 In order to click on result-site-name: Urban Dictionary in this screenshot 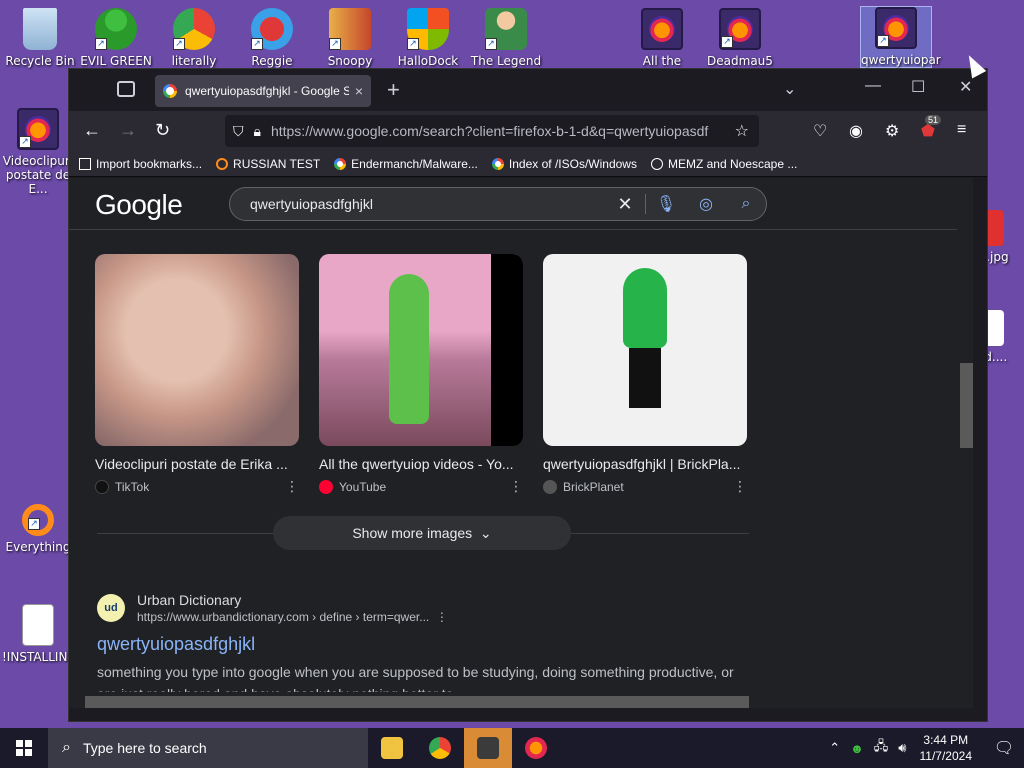, I will do `click(292, 600)`.